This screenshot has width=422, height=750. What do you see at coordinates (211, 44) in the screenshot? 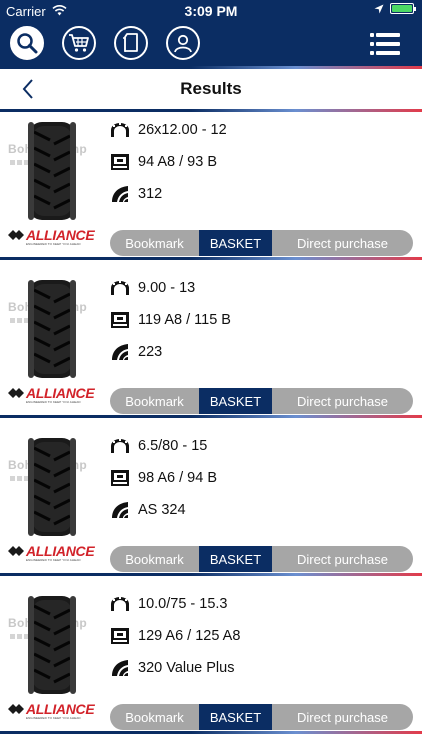
I see `top-navigation` at bounding box center [211, 44].